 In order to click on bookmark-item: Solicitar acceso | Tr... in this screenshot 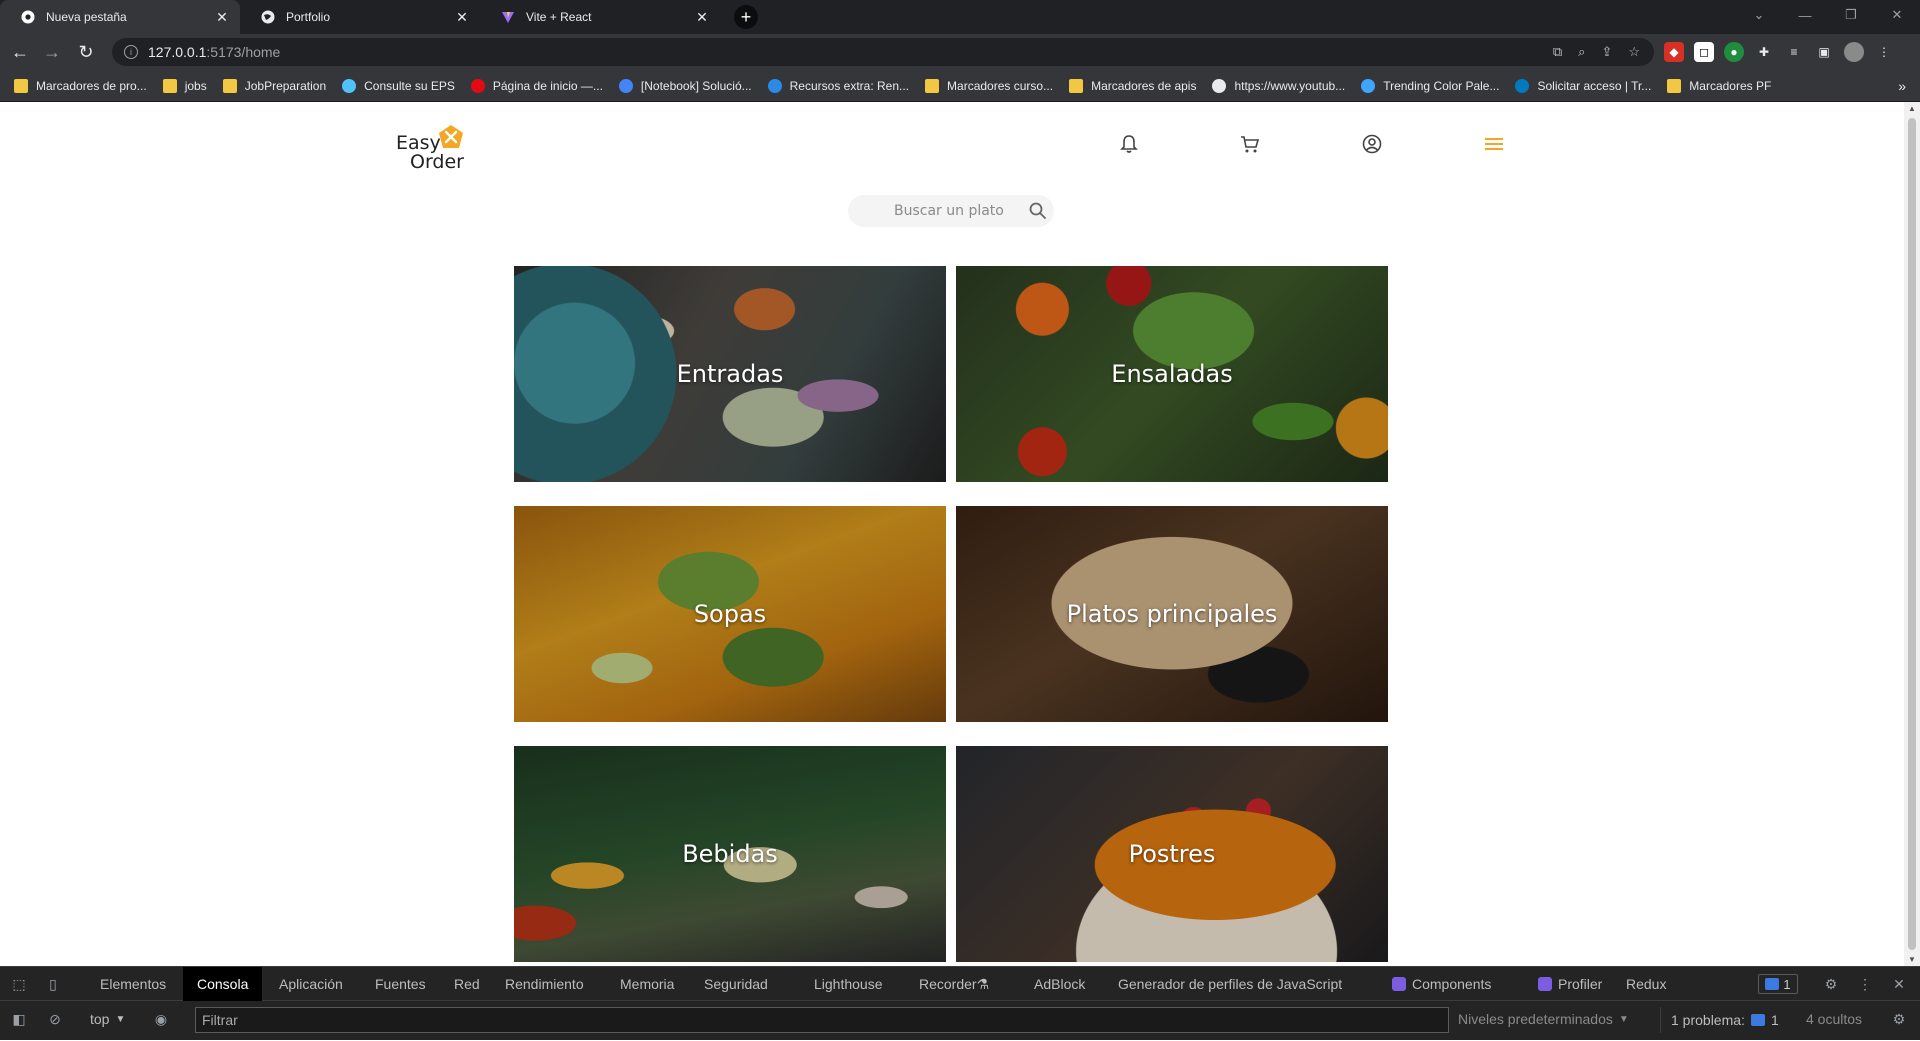, I will do `click(1583, 85)`.